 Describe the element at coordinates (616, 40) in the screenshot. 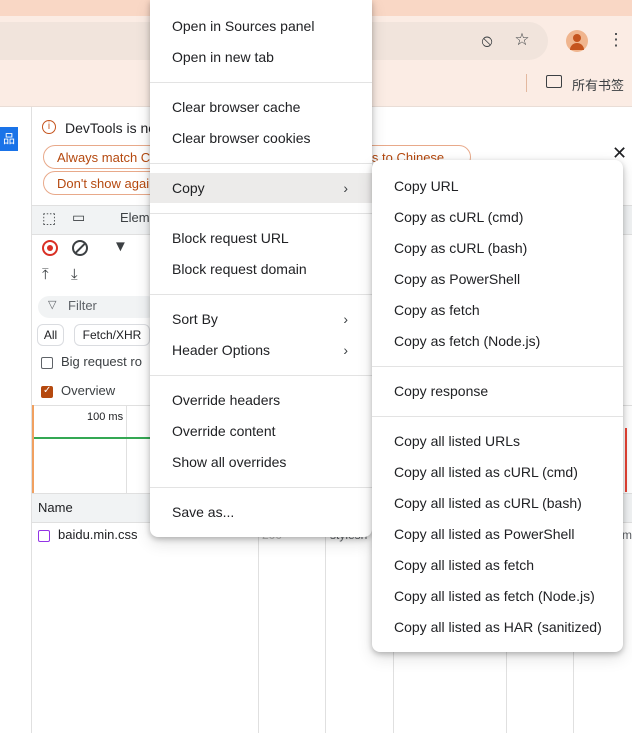

I see `kebab-menu-icon: ⋮` at that location.